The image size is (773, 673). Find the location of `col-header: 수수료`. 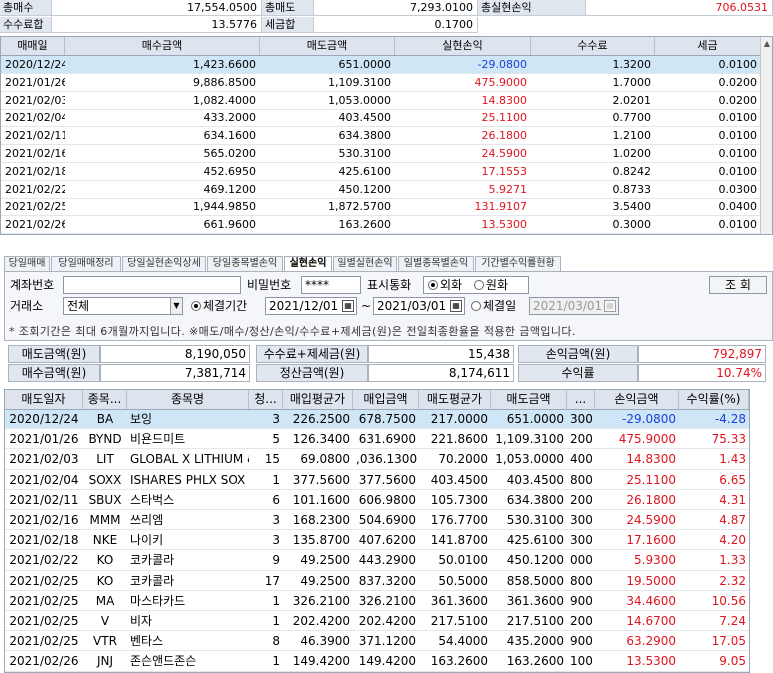

col-header: 수수료 is located at coordinates (593, 46).